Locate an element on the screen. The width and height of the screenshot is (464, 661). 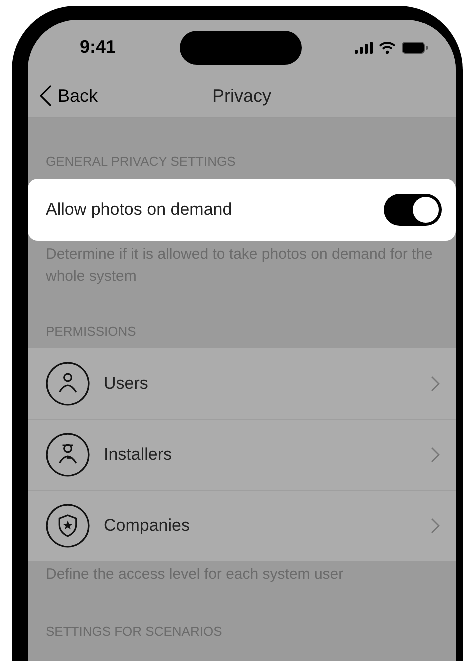
chevron-left-icon is located at coordinates (46, 96).